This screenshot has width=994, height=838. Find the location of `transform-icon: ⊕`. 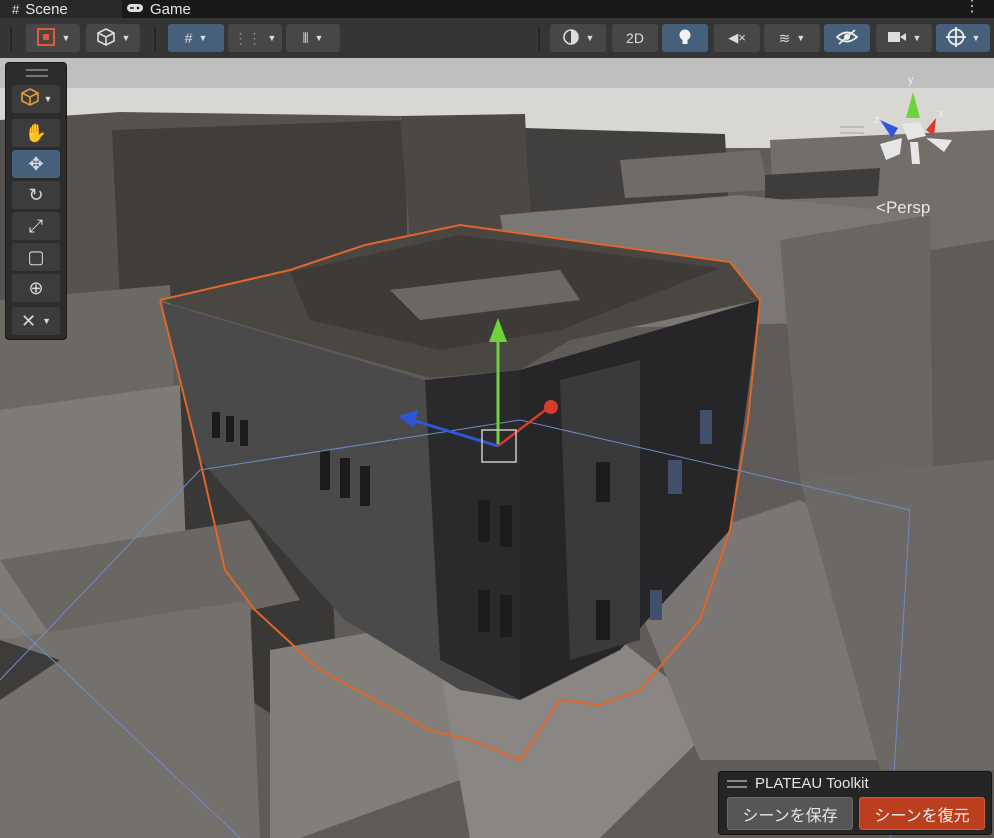

transform-icon: ⊕ is located at coordinates (36, 287).